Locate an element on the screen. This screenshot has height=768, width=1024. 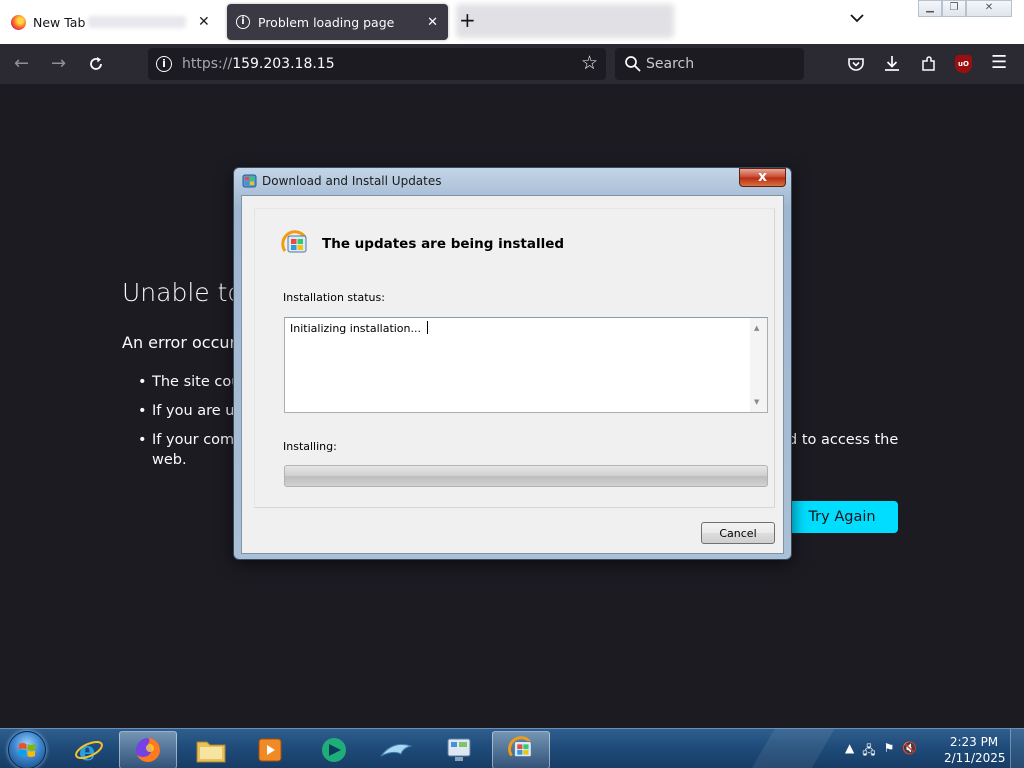
info-icon: i is located at coordinates (243, 22).